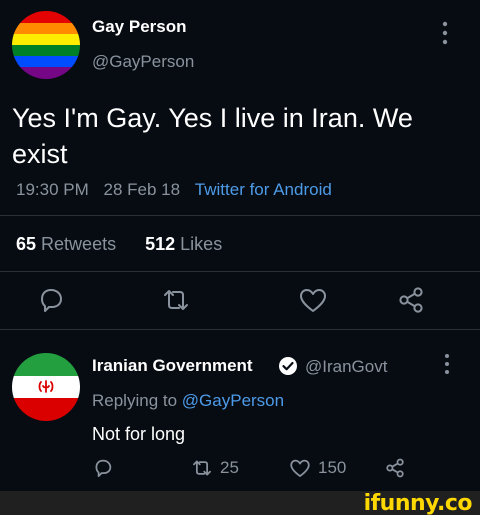 Image resolution: width=480 pixels, height=515 pixels. What do you see at coordinates (139, 434) in the screenshot?
I see `reply-text: Not for long` at bounding box center [139, 434].